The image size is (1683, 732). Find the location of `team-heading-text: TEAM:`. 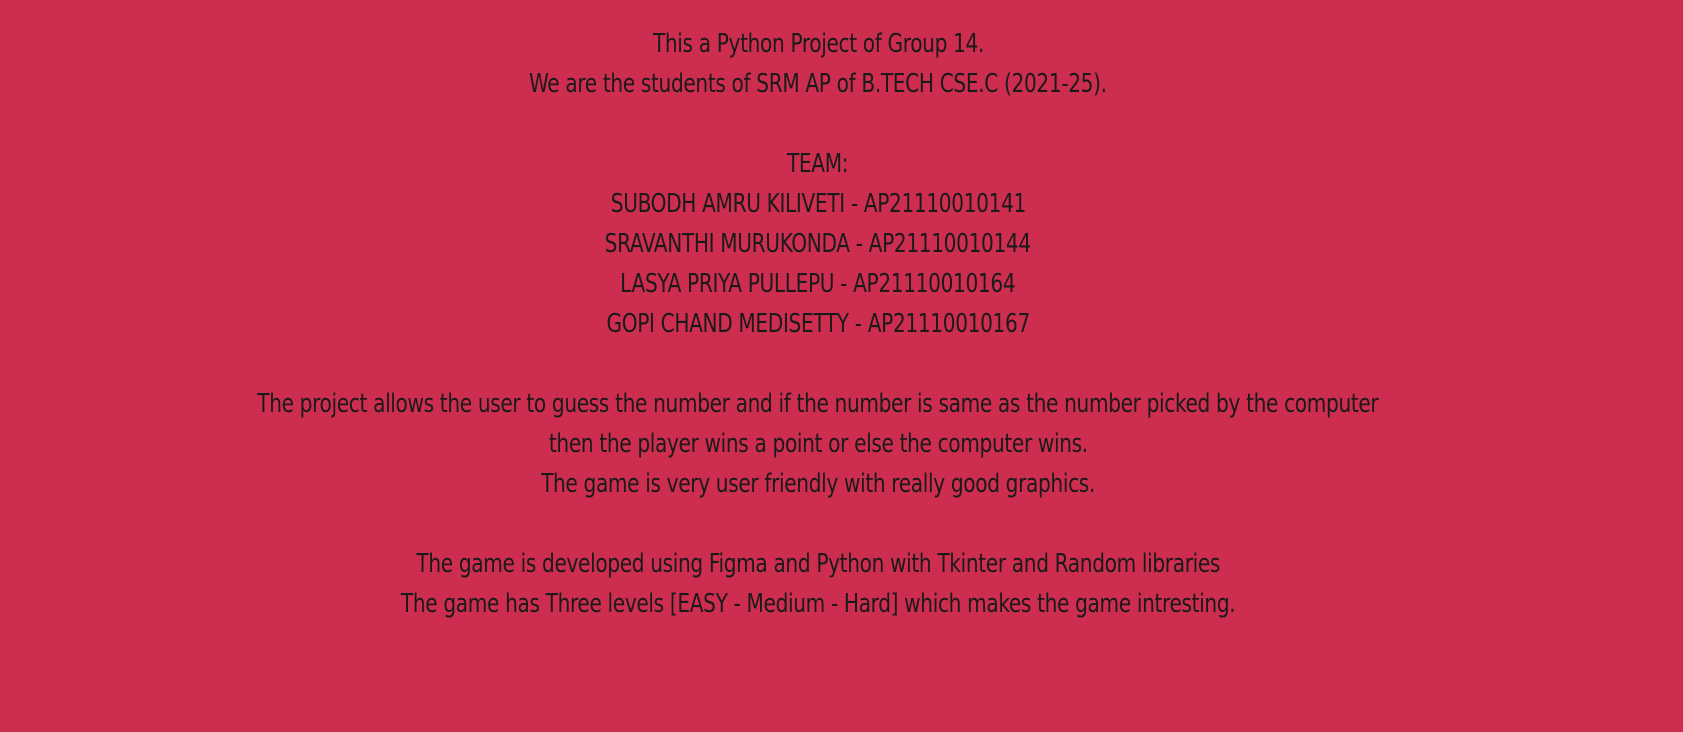

team-heading-text: TEAM: is located at coordinates (818, 164).